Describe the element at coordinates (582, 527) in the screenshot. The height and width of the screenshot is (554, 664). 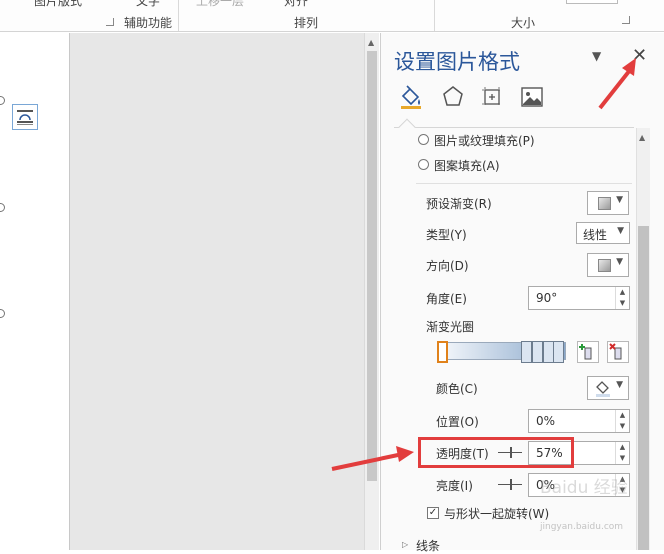
I see `watermark-url: jingyan.baidu.com` at that location.